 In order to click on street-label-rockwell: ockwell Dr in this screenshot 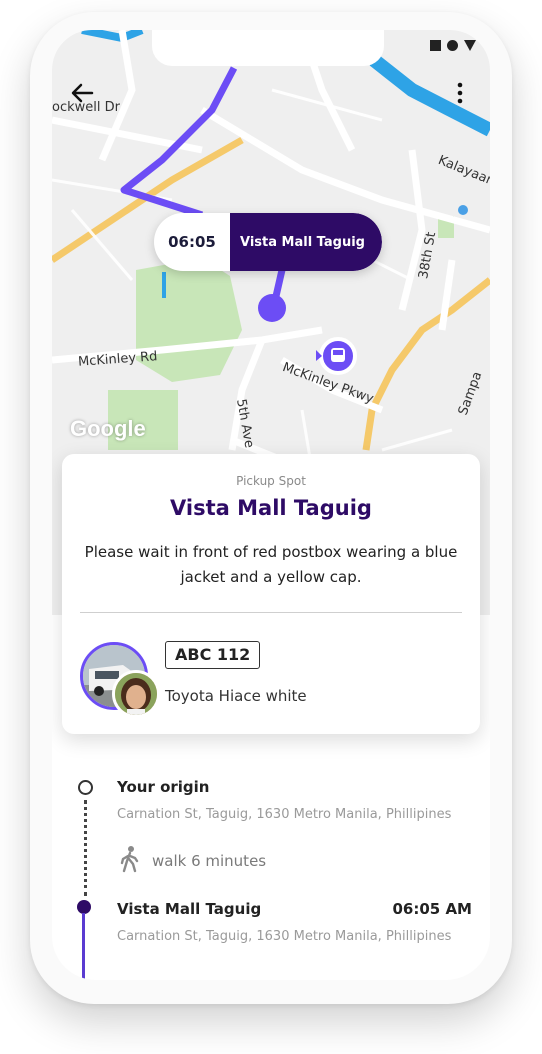, I will do `click(86, 107)`.